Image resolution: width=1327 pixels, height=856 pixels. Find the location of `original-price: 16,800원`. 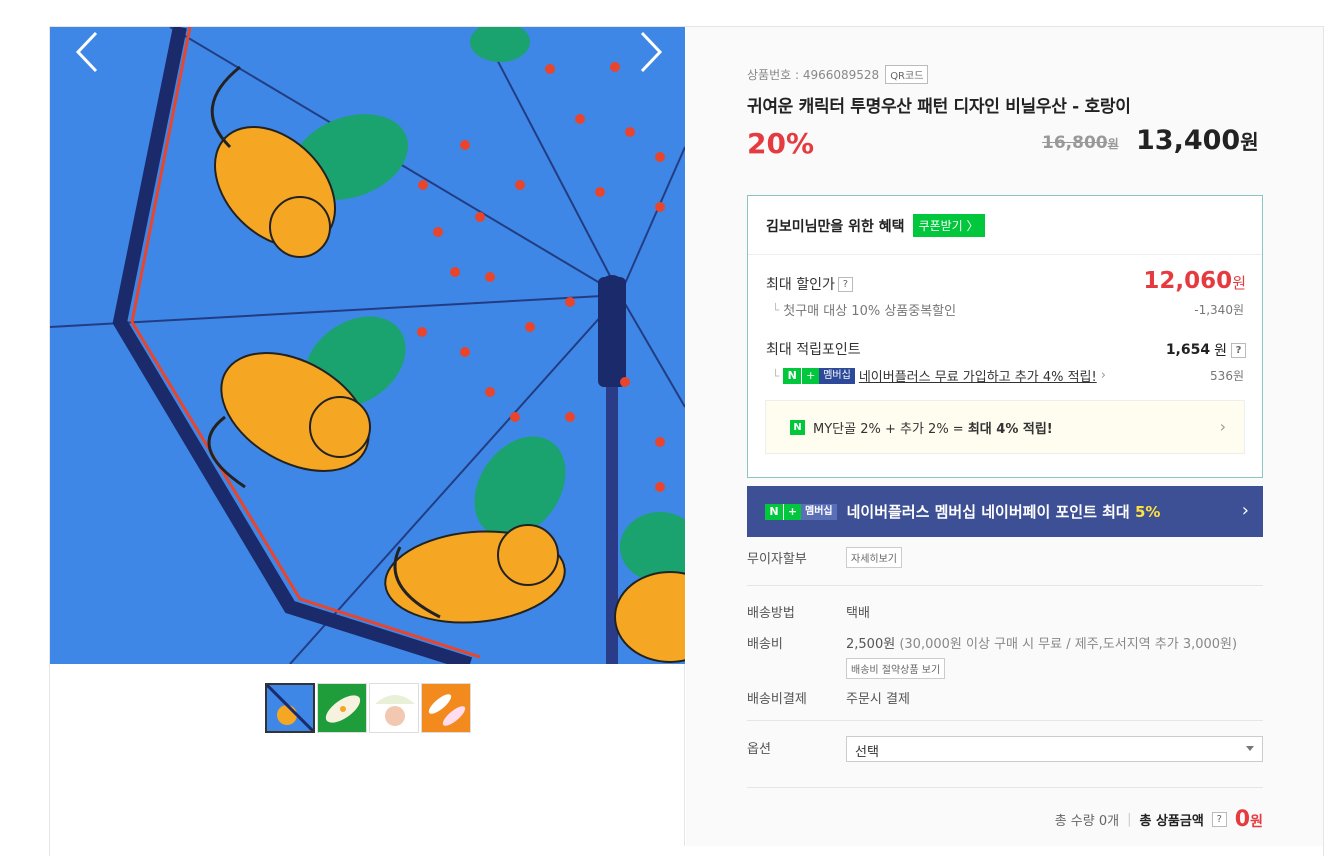

original-price: 16,800원 is located at coordinates (1080, 143).